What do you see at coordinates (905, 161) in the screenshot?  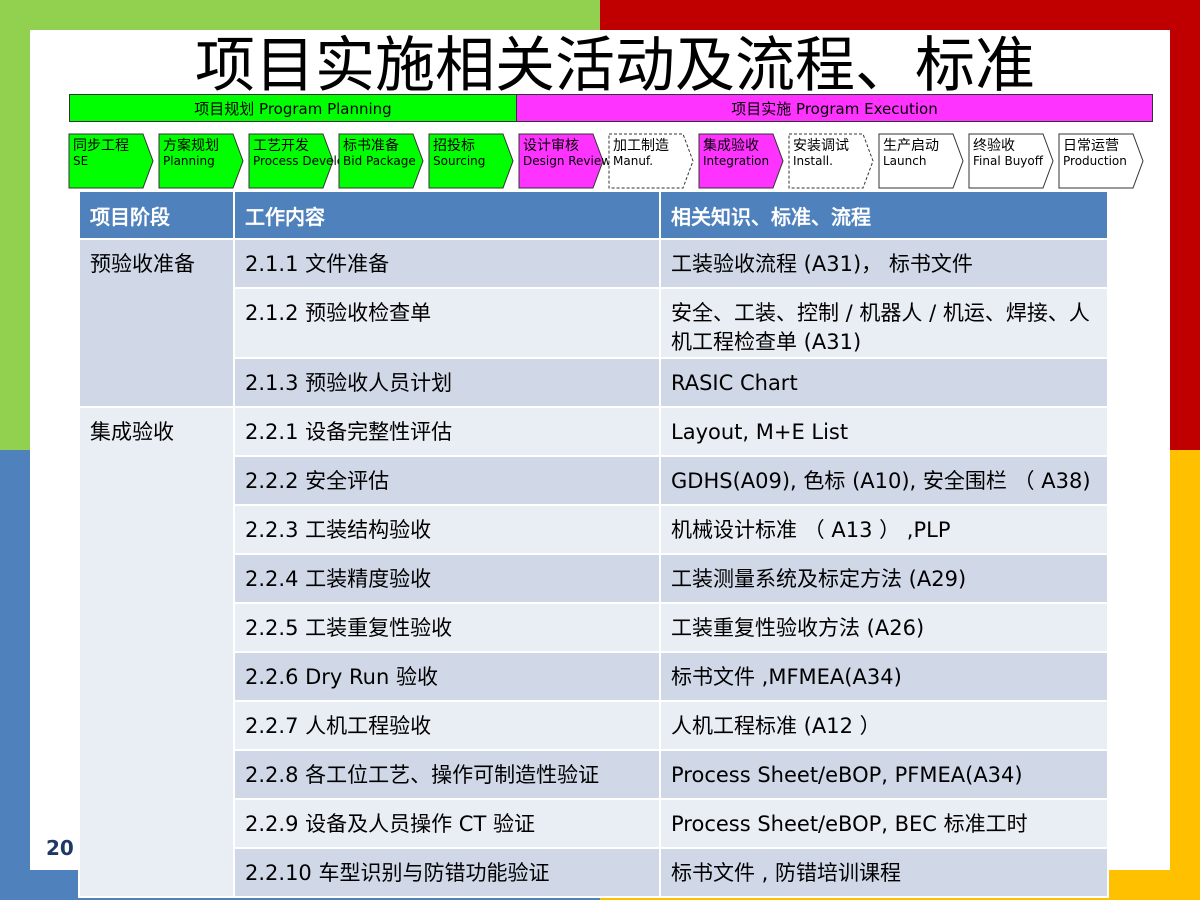 I see `process-step-en: Launch` at bounding box center [905, 161].